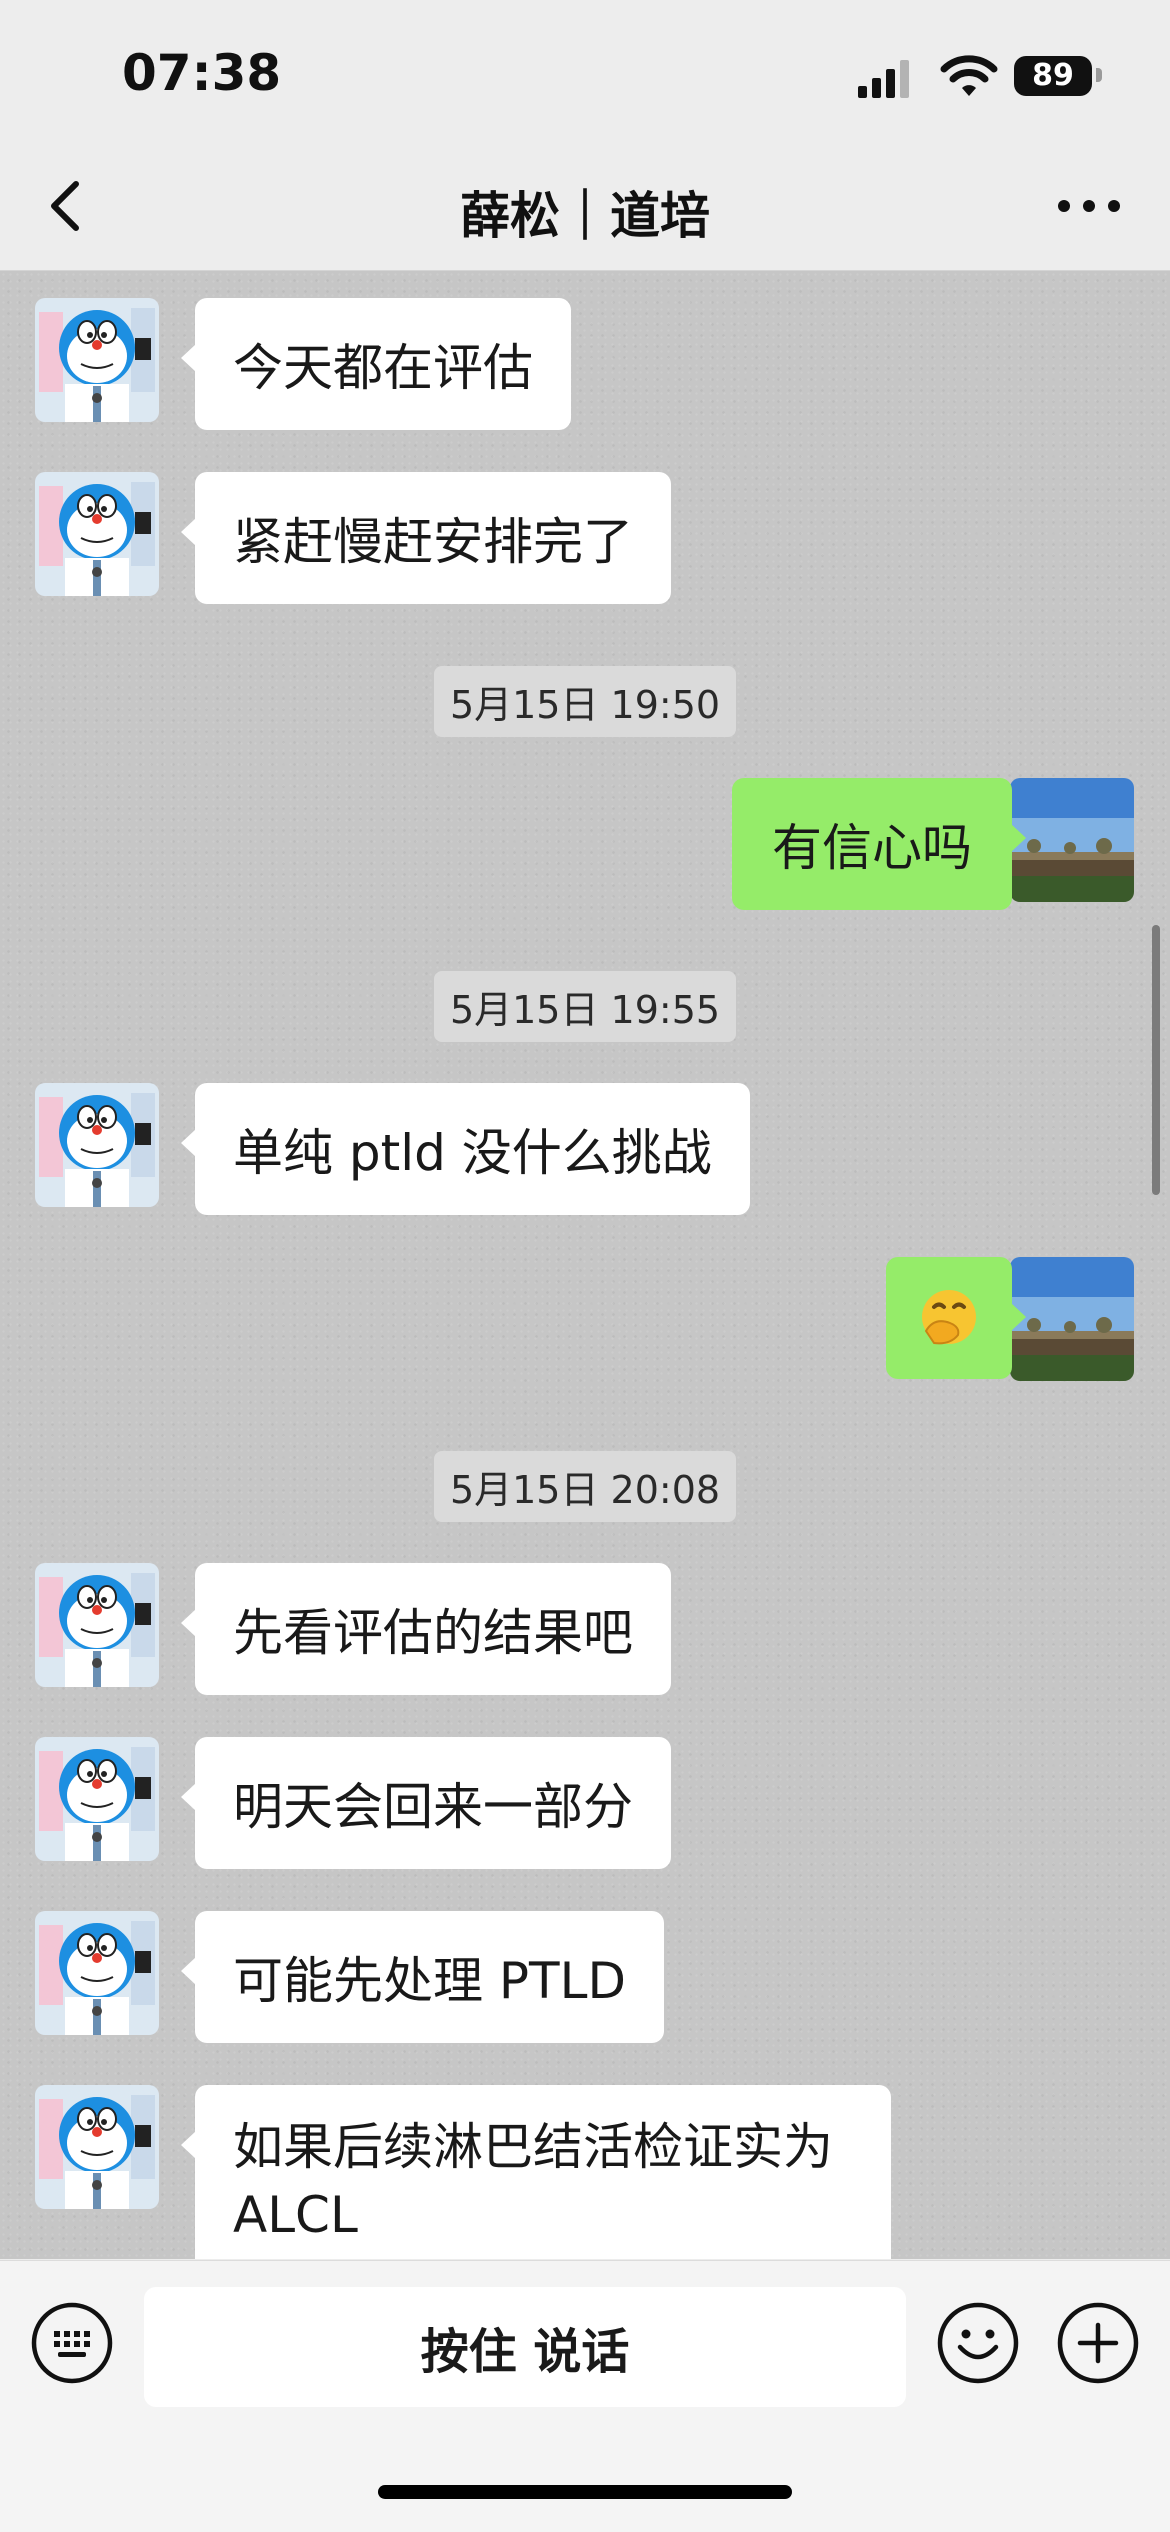 The image size is (1170, 2532). I want to click on chat-scrollbar, so click(1156, 1060).